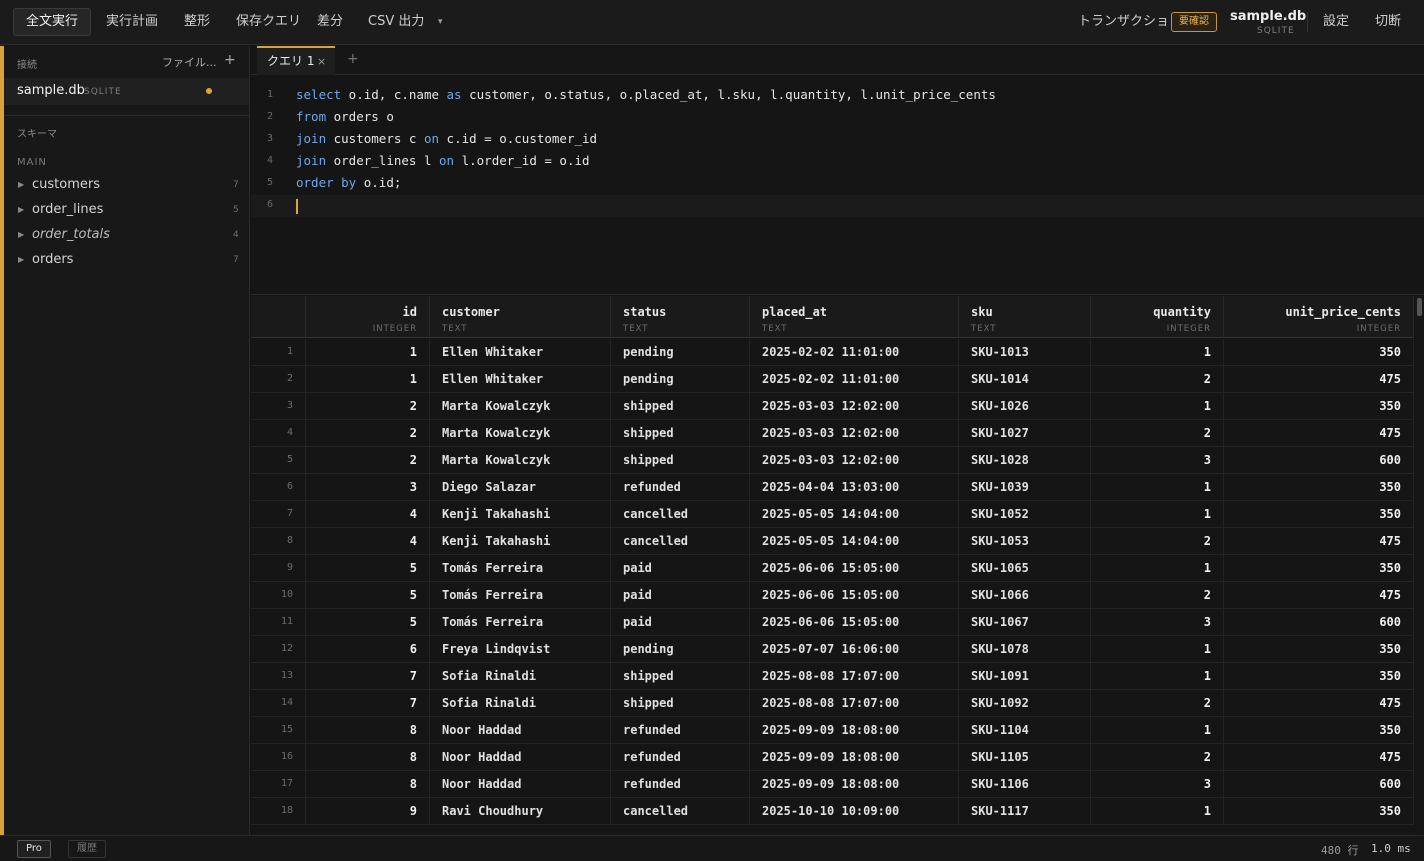 The height and width of the screenshot is (861, 1424). I want to click on diff-button: 差分, so click(330, 22).